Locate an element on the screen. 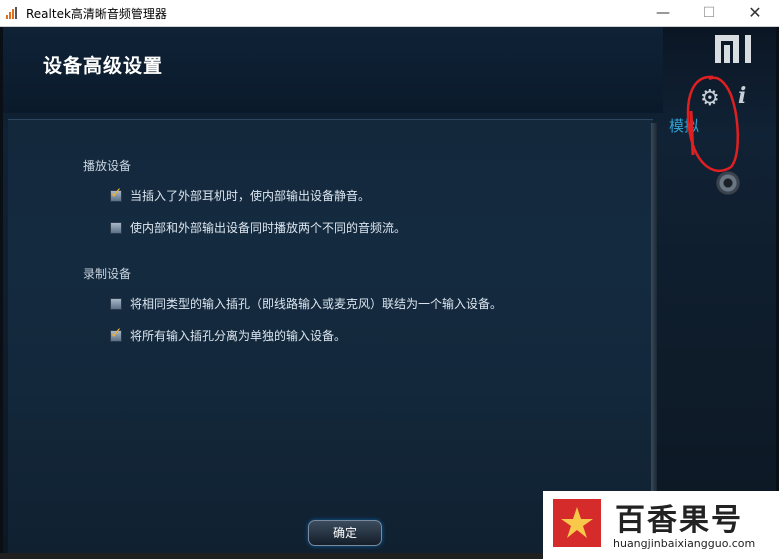  playback-option-dual-stream: 使内部和外部输出设备同时播放两个不同的音频流。 is located at coordinates (258, 227).